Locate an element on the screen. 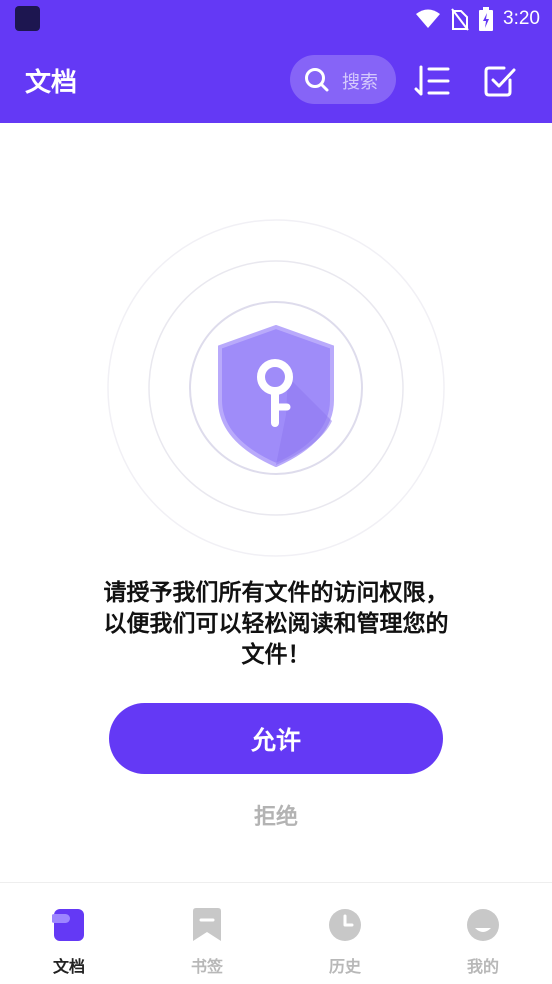 This screenshot has width=552, height=984. nav-item-documents: 文档 is located at coordinates (69, 933).